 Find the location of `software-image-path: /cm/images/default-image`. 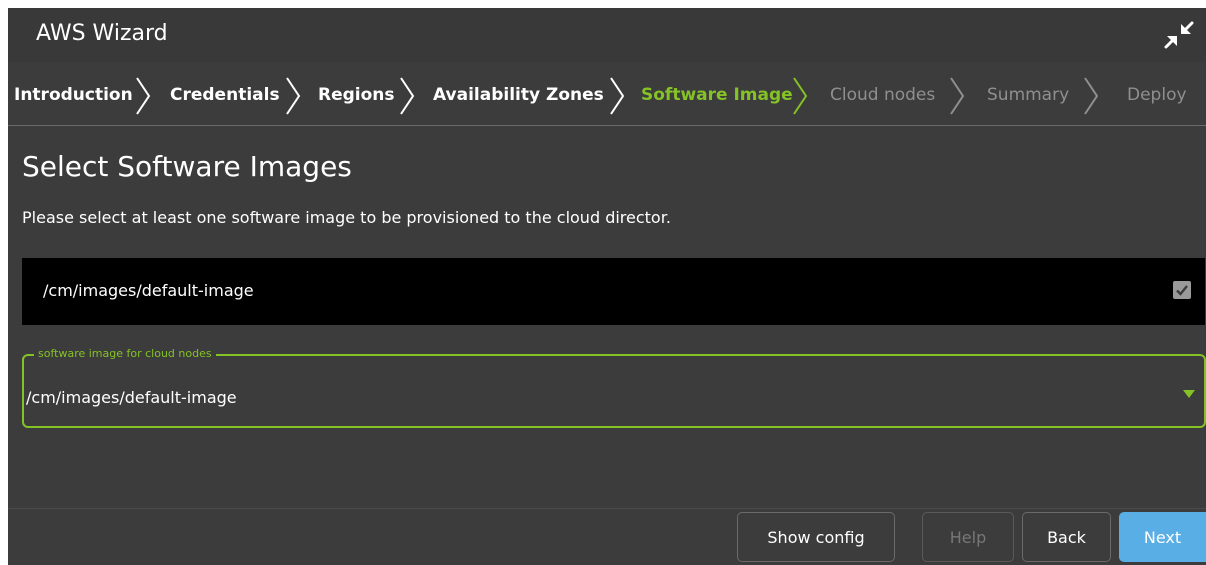

software-image-path: /cm/images/default-image is located at coordinates (148, 290).